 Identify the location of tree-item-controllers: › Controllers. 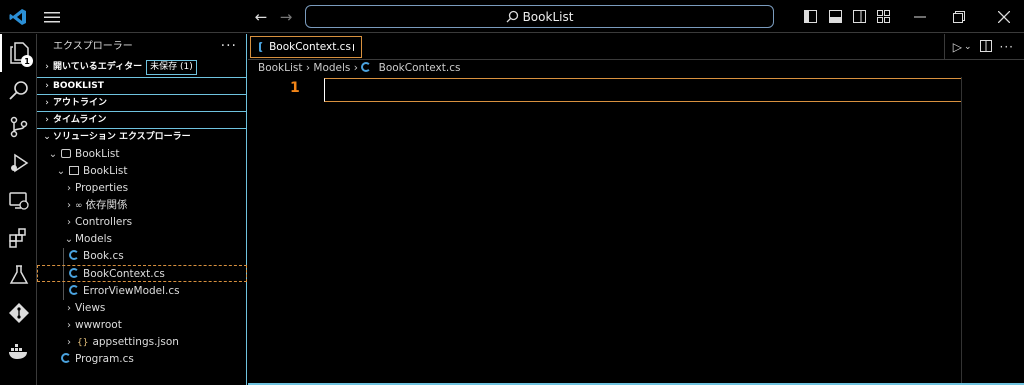
(142, 222).